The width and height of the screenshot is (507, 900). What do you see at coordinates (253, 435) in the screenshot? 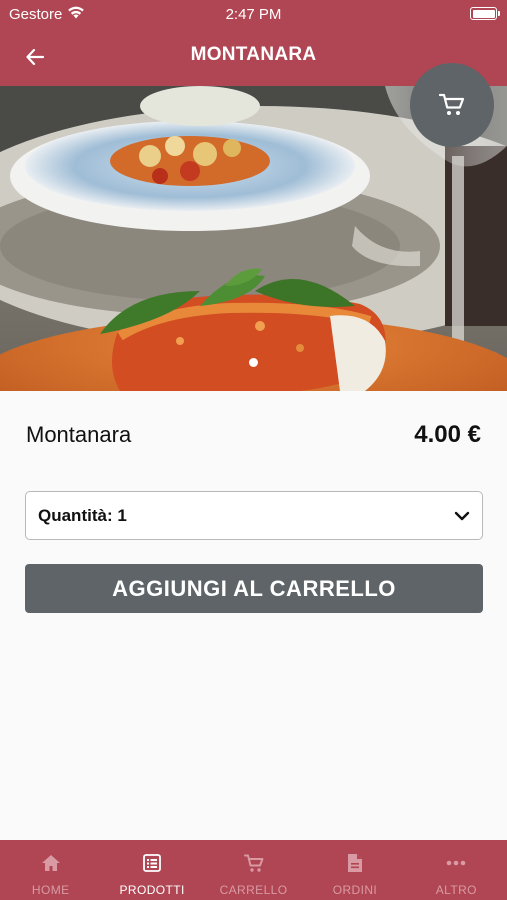
I see `product-summary: Montanara 4.00 €` at bounding box center [253, 435].